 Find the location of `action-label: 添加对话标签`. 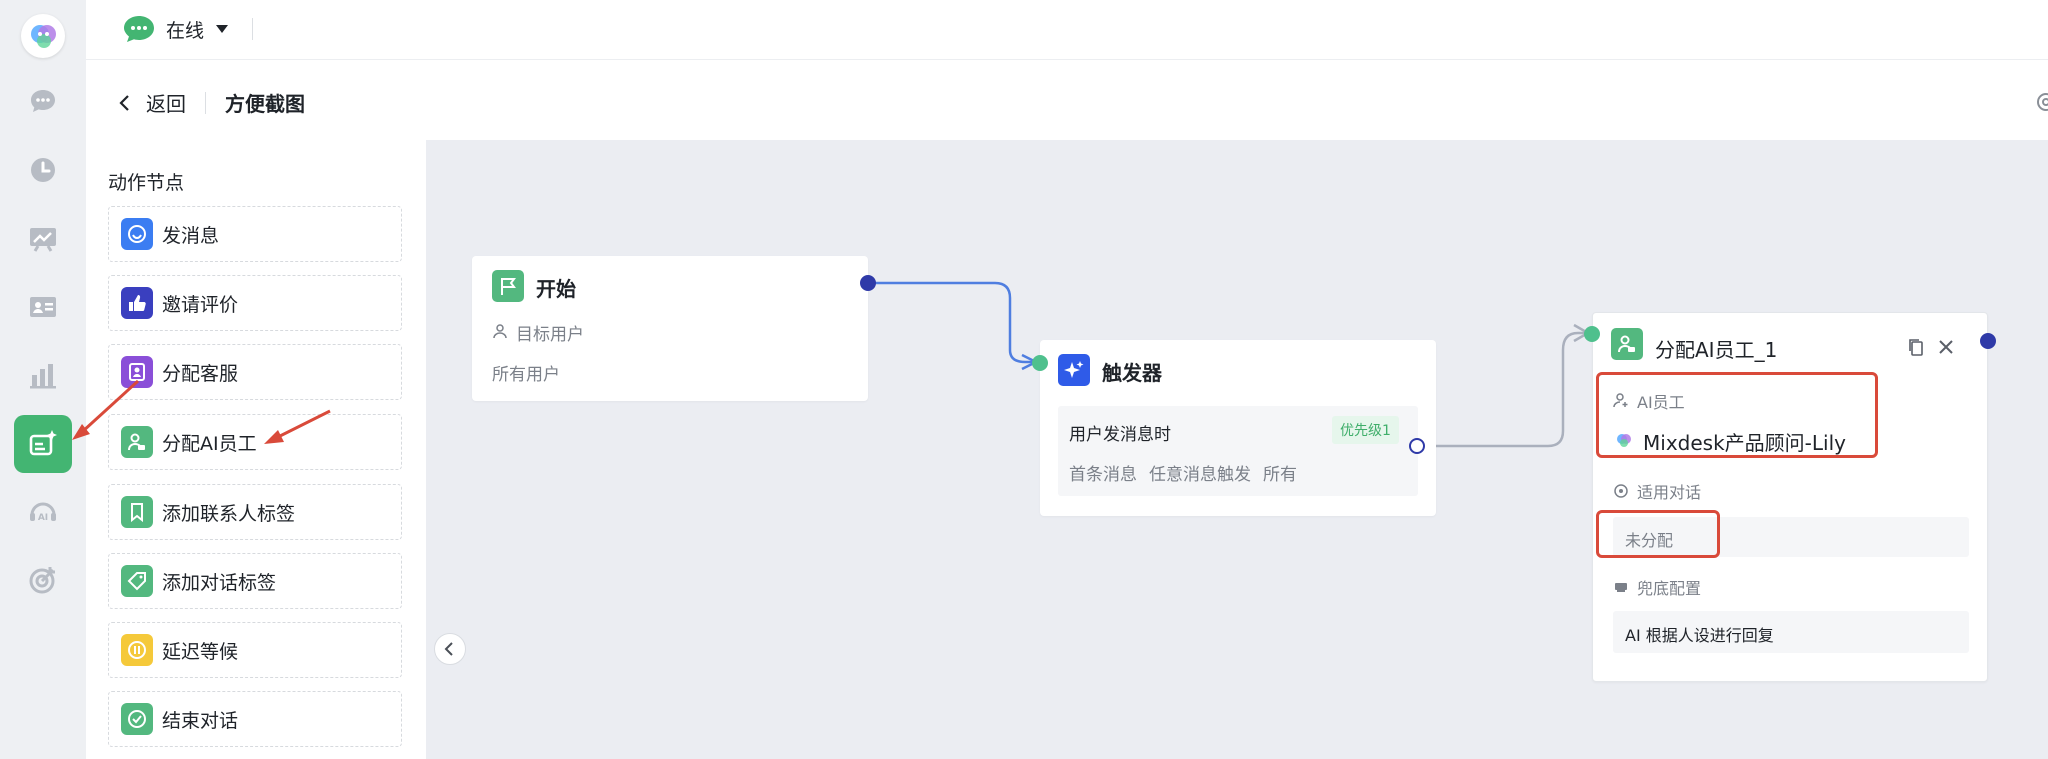

action-label: 添加对话标签 is located at coordinates (219, 582).